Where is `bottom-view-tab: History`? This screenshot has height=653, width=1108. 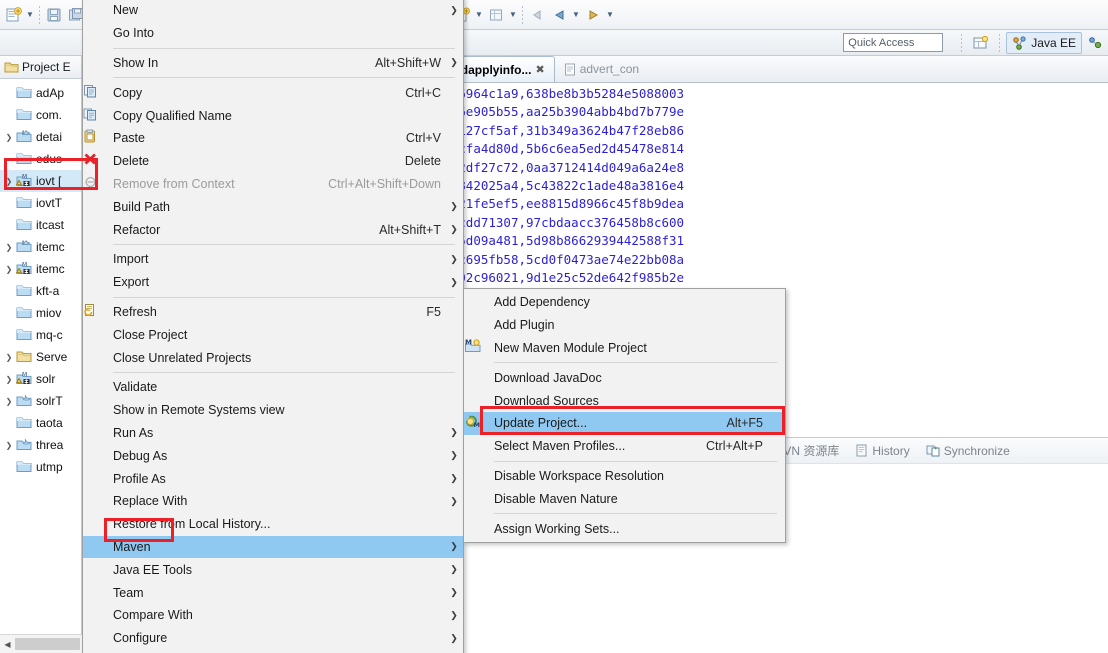
bottom-view-tab: History is located at coordinates (882, 451).